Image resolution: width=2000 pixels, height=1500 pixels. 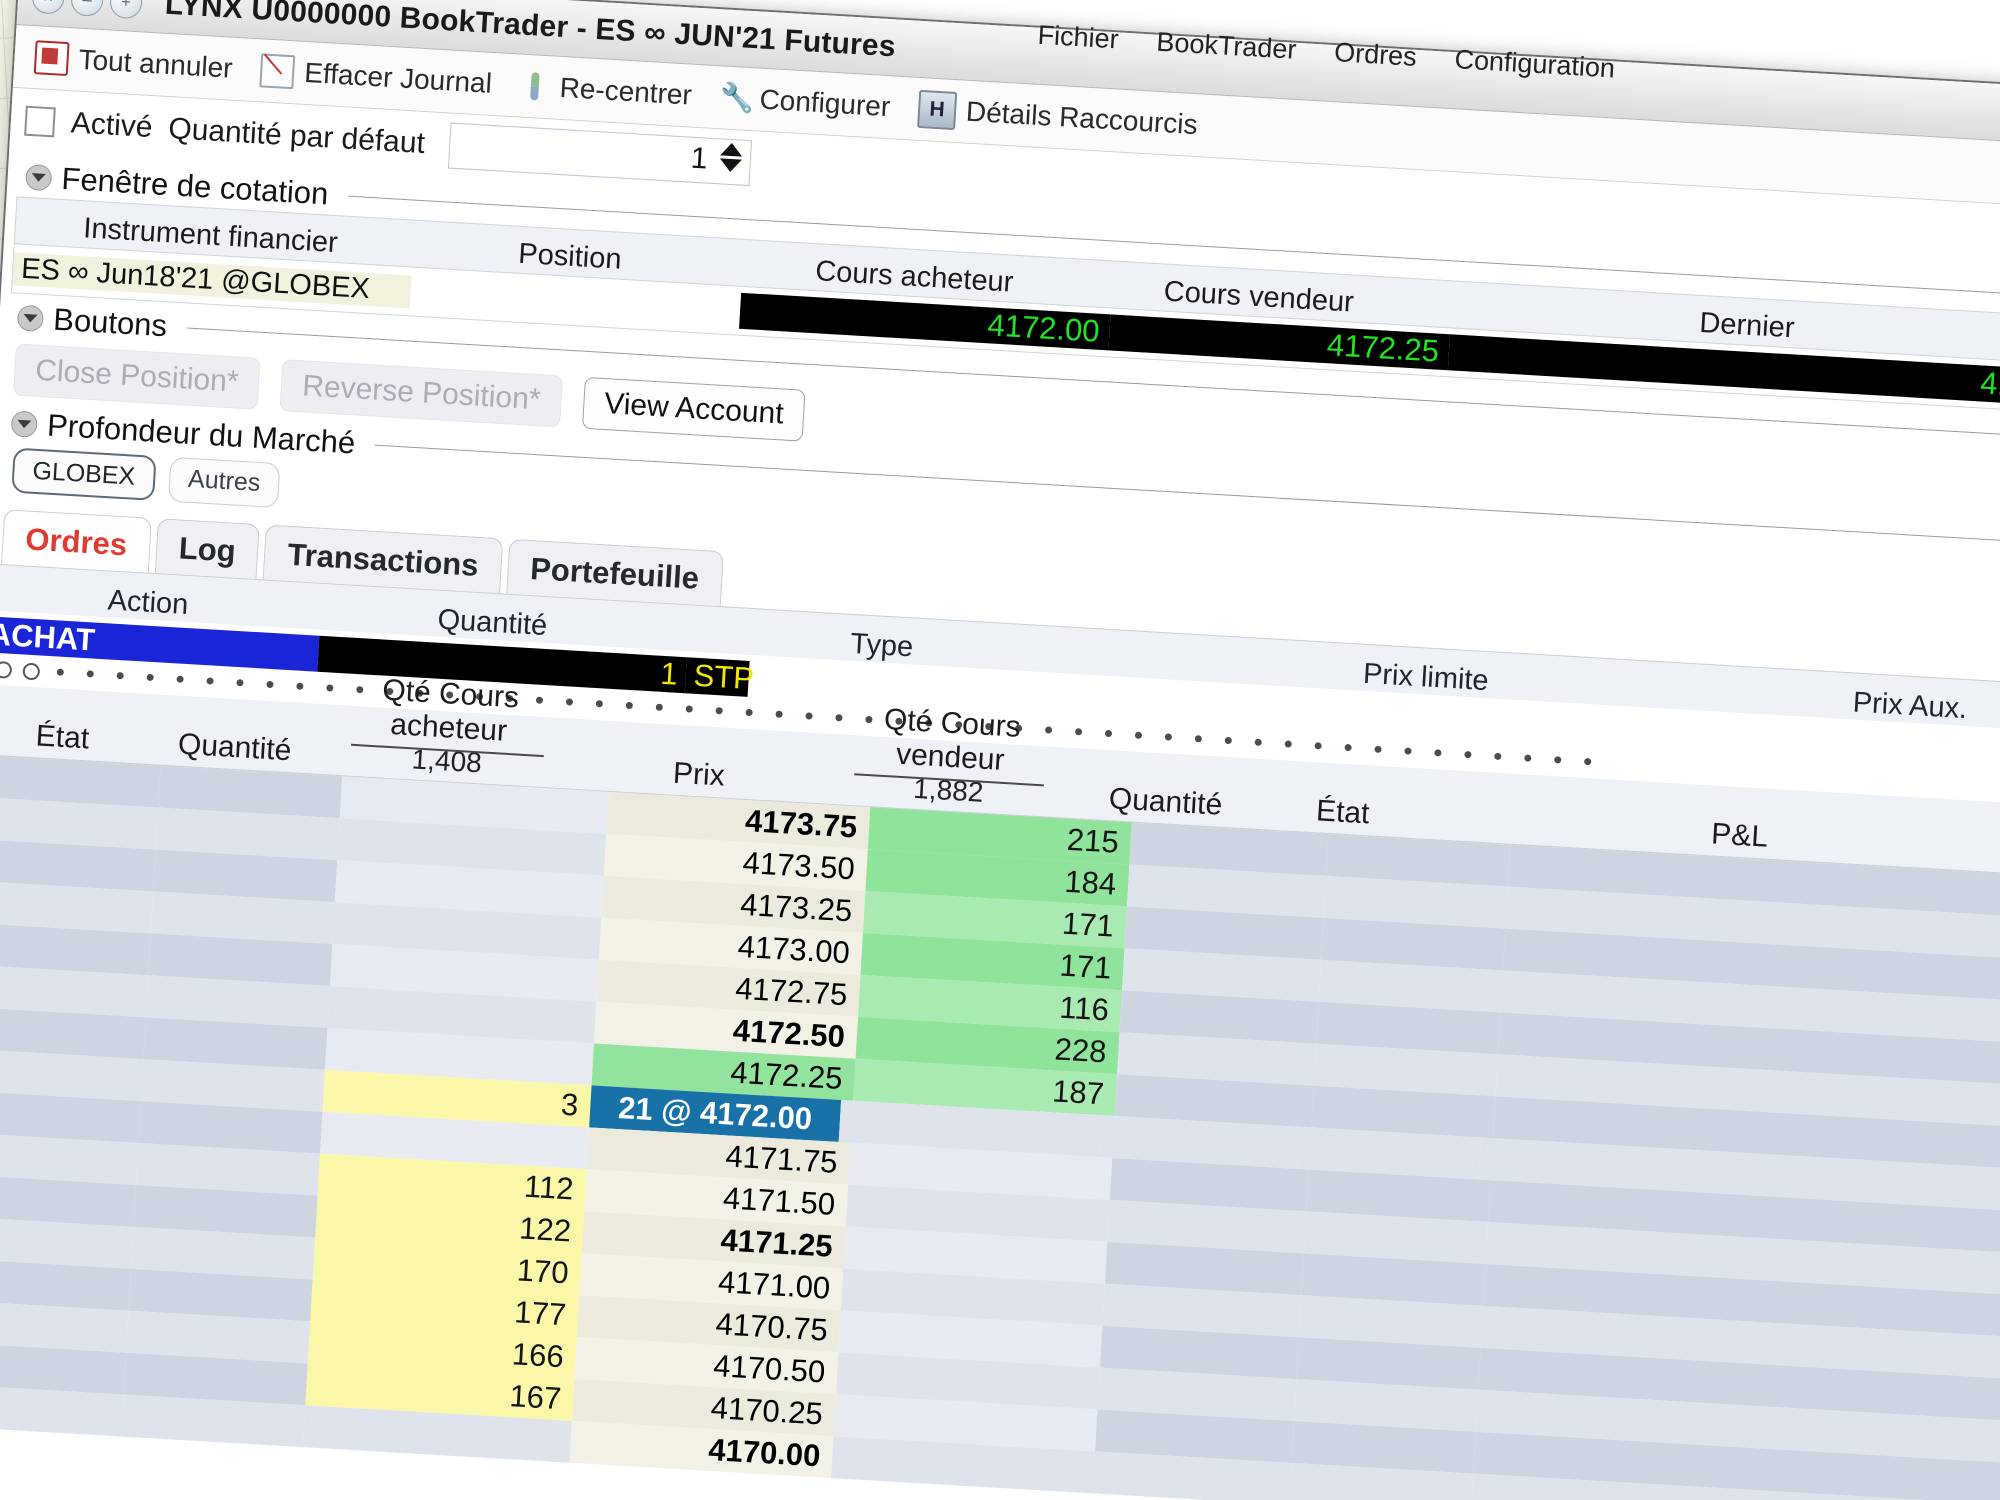 What do you see at coordinates (51, 58) in the screenshot?
I see `cancel-all-icon` at bounding box center [51, 58].